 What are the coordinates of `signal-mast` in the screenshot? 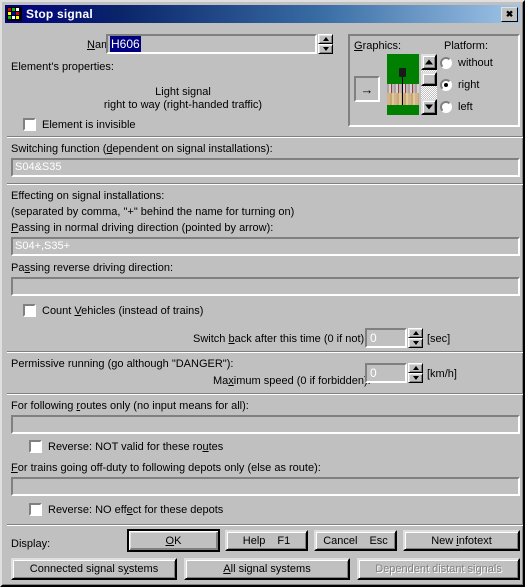 It's located at (402, 89).